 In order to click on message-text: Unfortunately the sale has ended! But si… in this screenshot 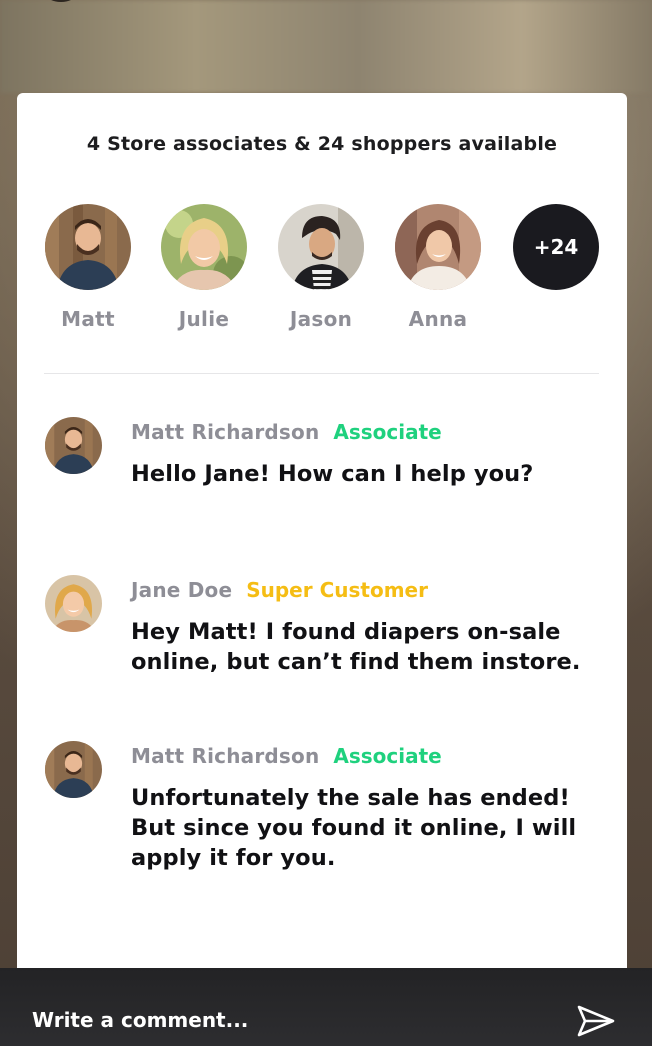, I will do `click(354, 828)`.